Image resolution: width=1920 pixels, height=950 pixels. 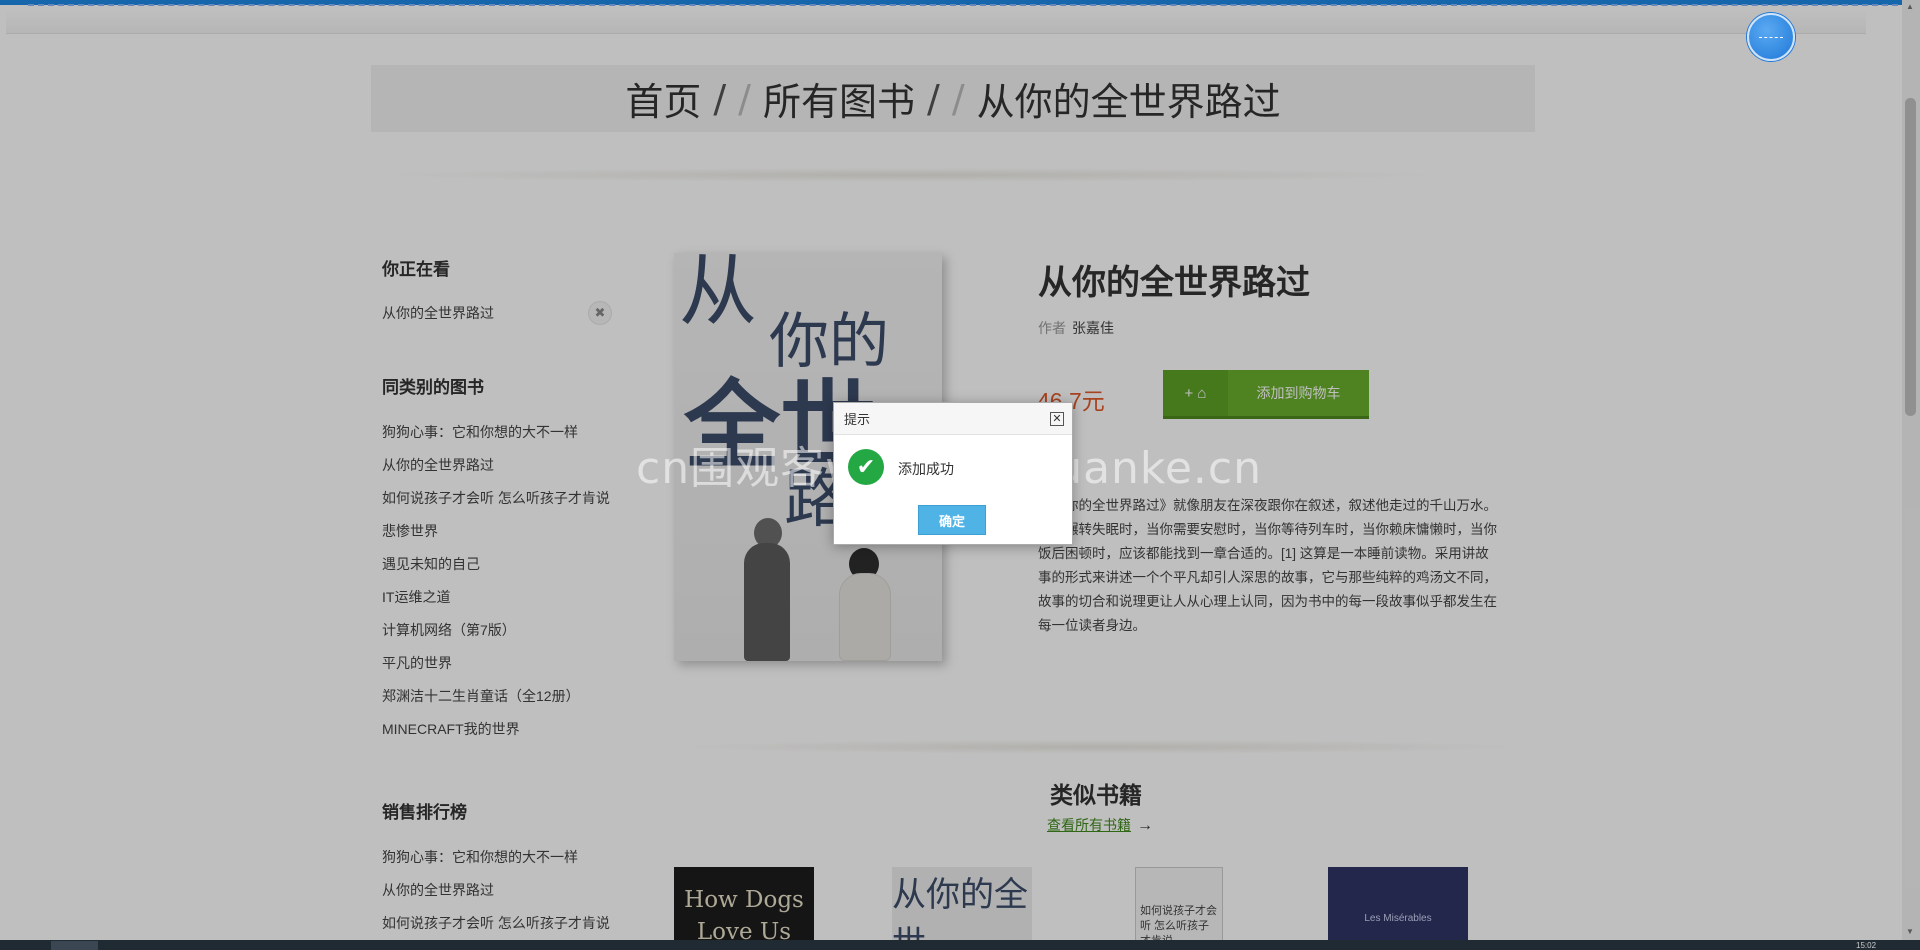 I want to click on dialog-header: 提示 ✕, so click(x=953, y=419).